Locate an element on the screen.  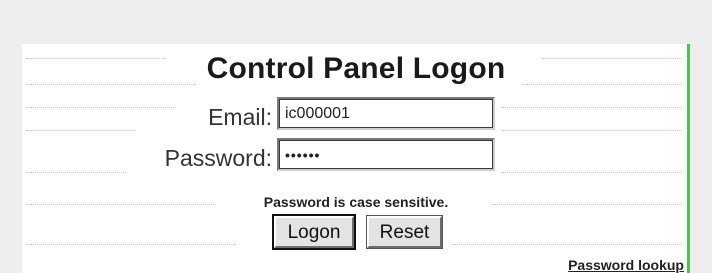
email-field: ic000001 is located at coordinates (386, 113).